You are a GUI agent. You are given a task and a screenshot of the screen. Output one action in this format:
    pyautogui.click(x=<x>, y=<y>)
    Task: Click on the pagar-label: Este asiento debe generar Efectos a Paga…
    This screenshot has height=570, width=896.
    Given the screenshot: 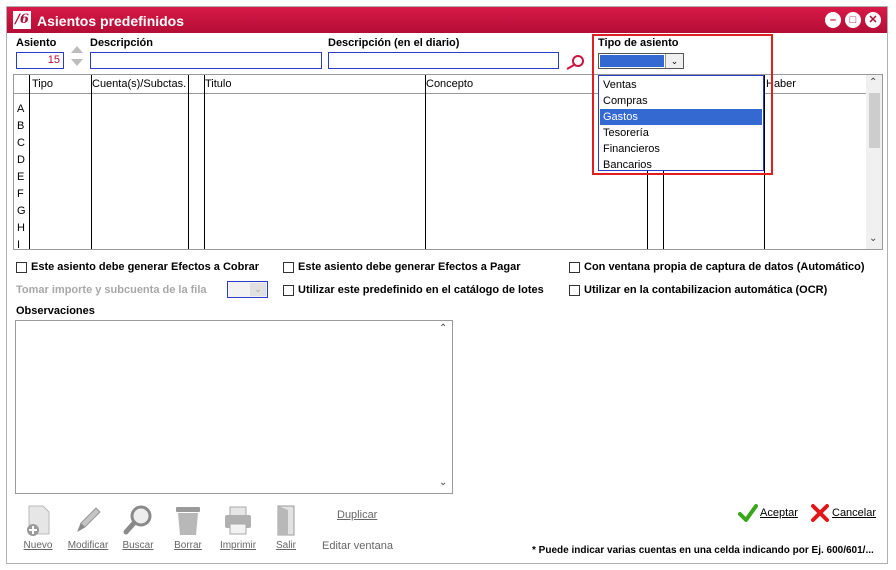 What is the action you would take?
    pyautogui.click(x=409, y=267)
    